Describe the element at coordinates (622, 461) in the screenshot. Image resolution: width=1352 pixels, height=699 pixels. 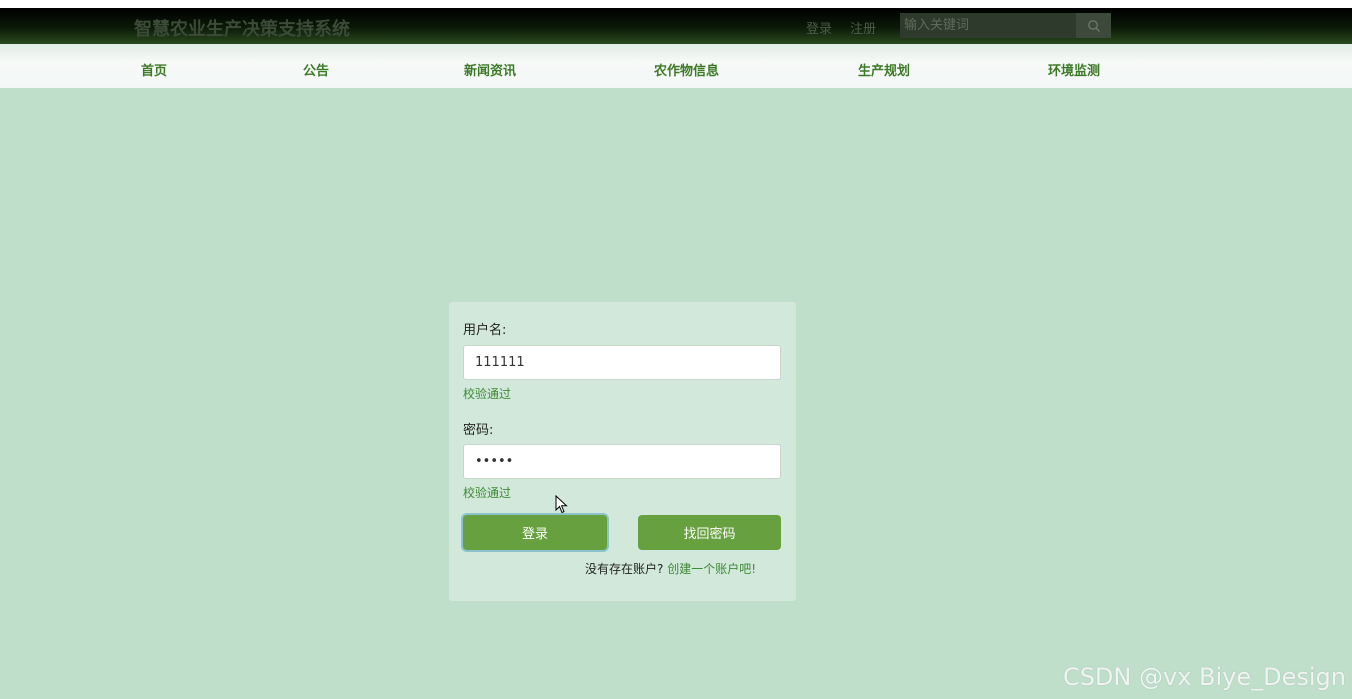
I see `password-input` at that location.